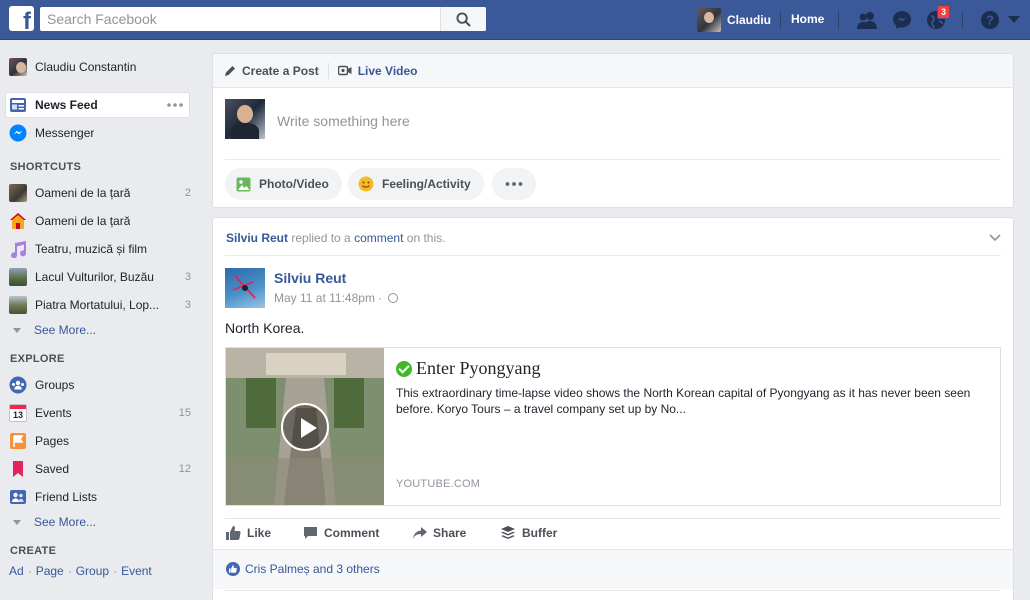 The image size is (1030, 600). I want to click on author-name-link: Silviu Reut, so click(310, 278).